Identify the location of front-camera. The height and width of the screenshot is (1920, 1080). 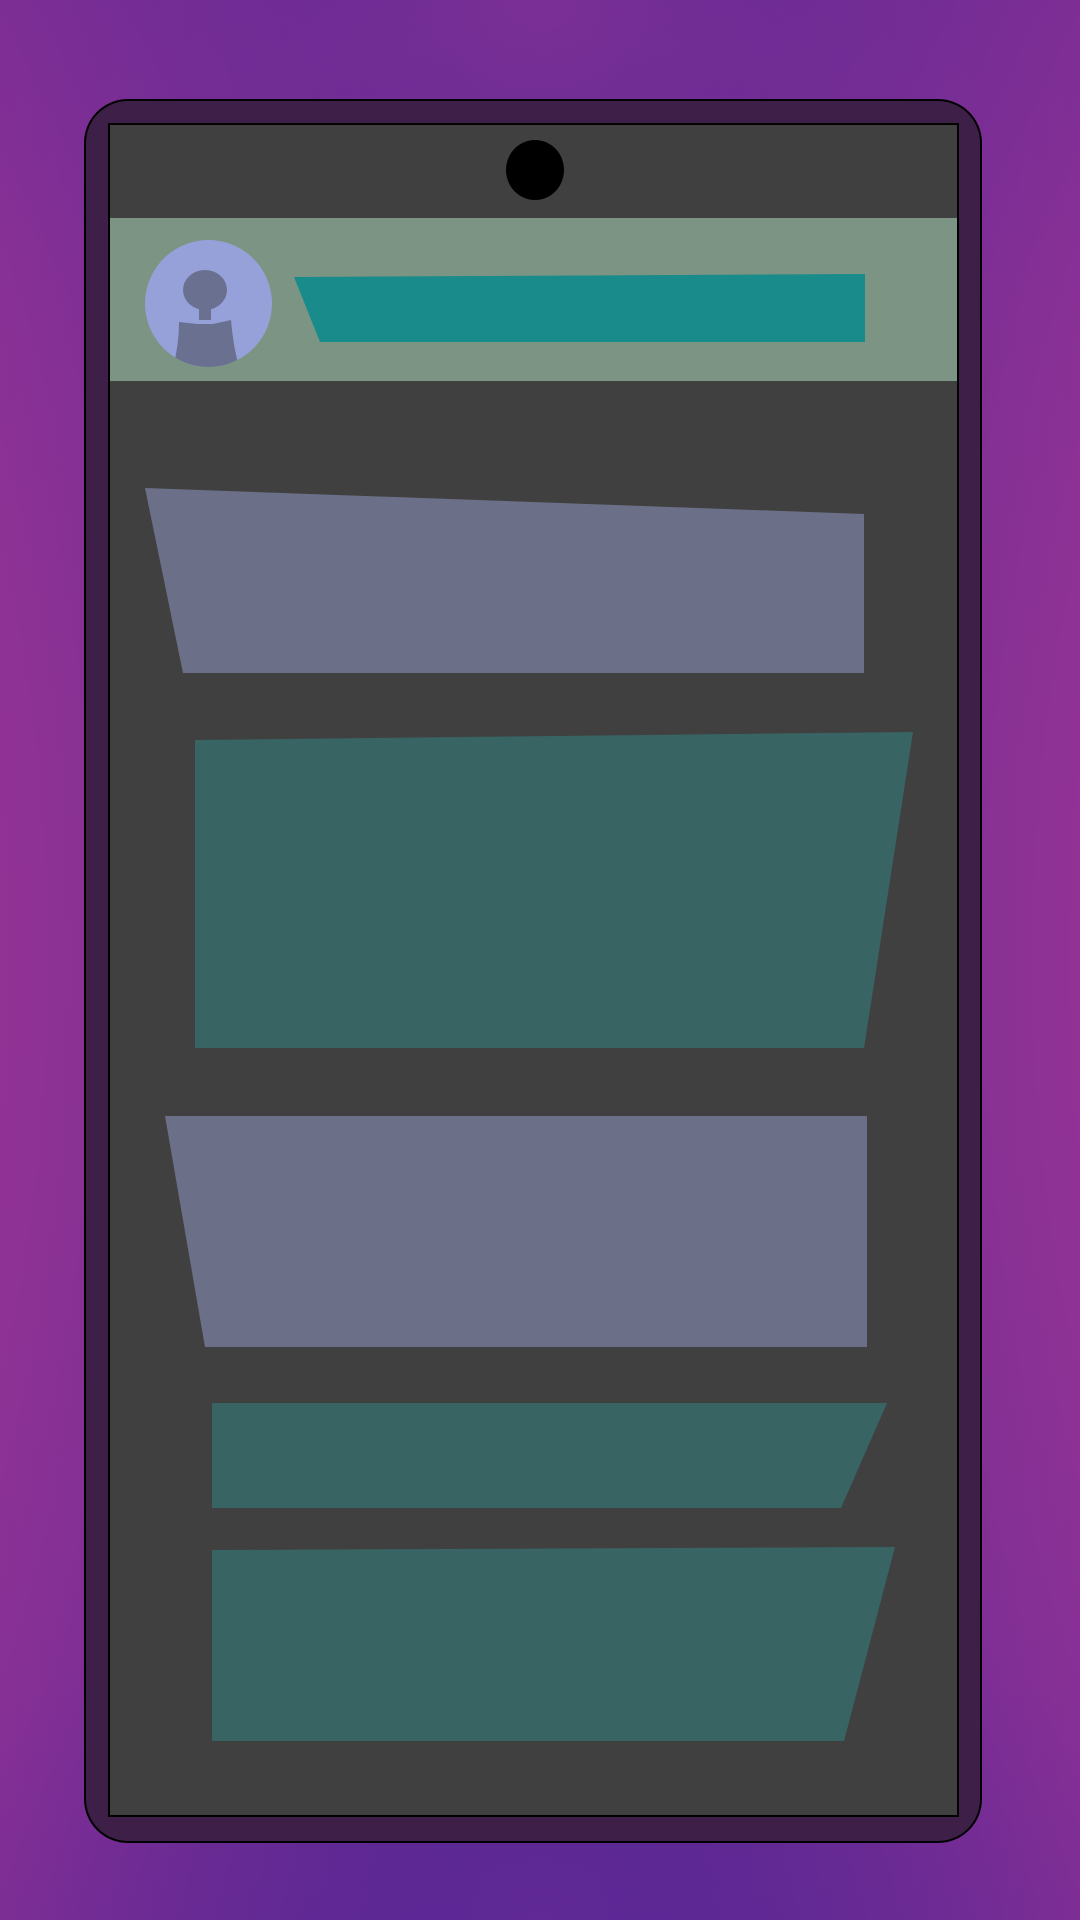
(535, 170).